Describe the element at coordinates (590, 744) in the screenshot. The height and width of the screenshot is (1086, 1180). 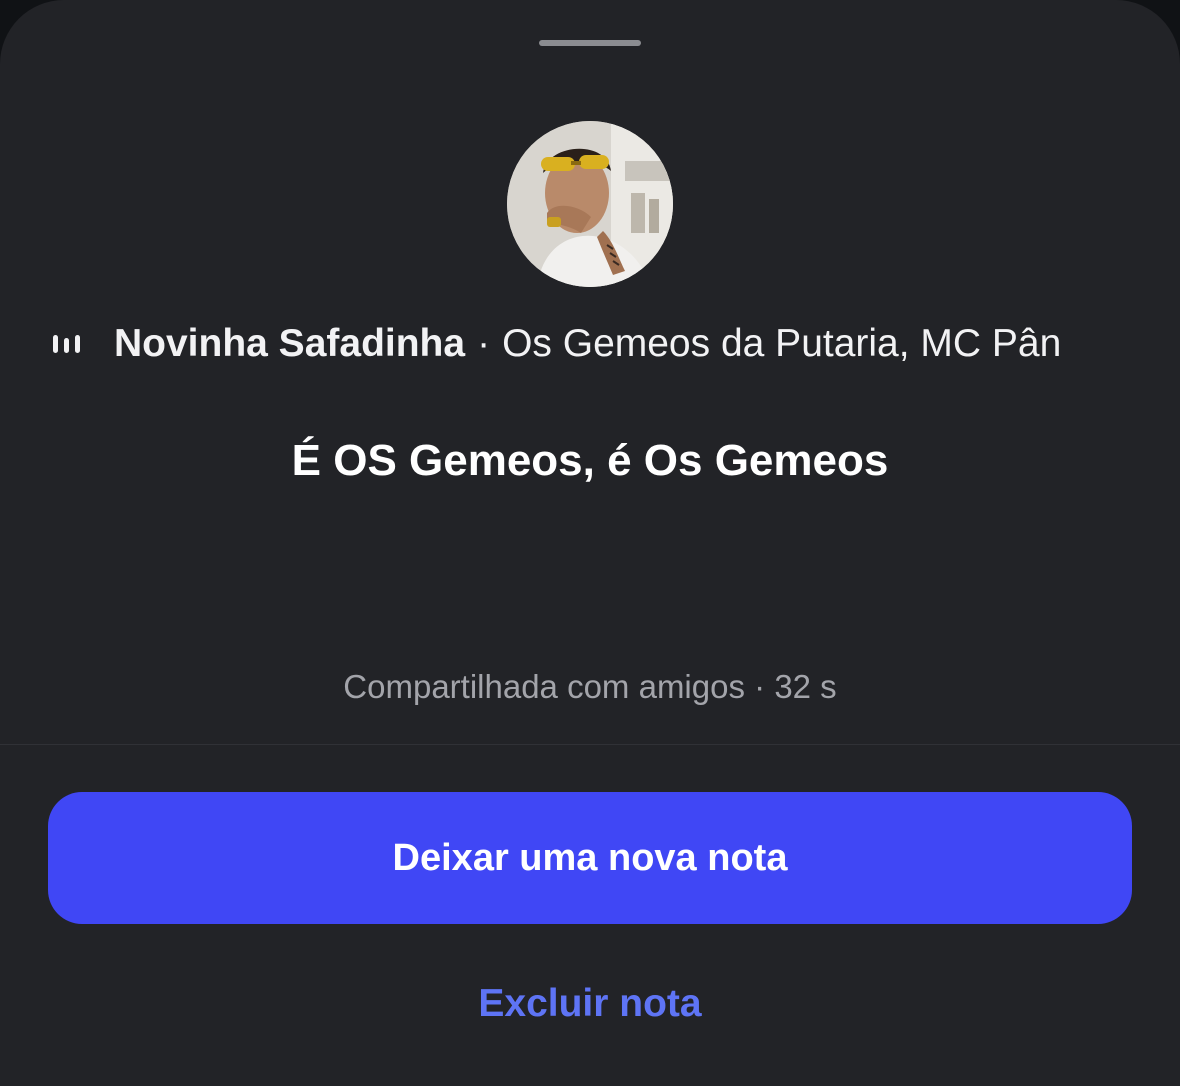
I see `divider` at that location.